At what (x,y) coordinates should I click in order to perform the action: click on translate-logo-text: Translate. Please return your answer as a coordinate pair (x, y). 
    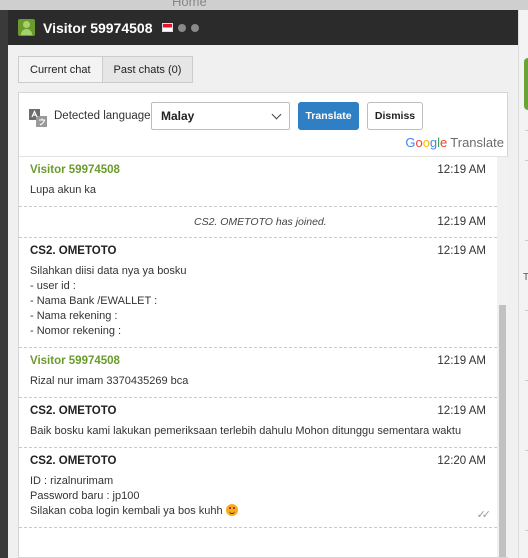
    Looking at the image, I should click on (477, 142).